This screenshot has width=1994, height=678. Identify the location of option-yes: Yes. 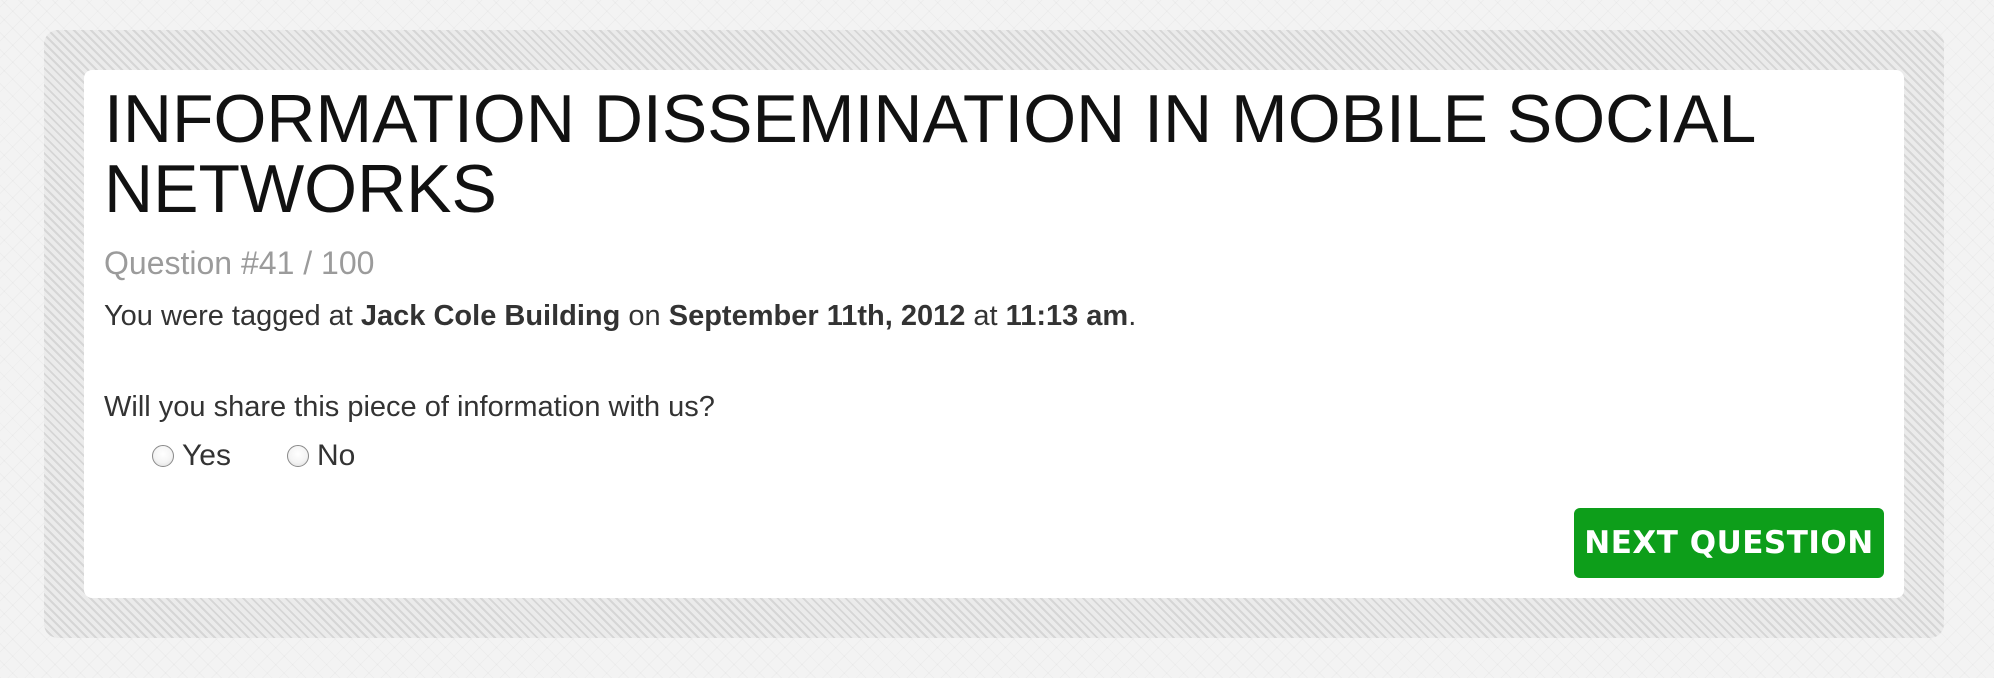
(191, 456).